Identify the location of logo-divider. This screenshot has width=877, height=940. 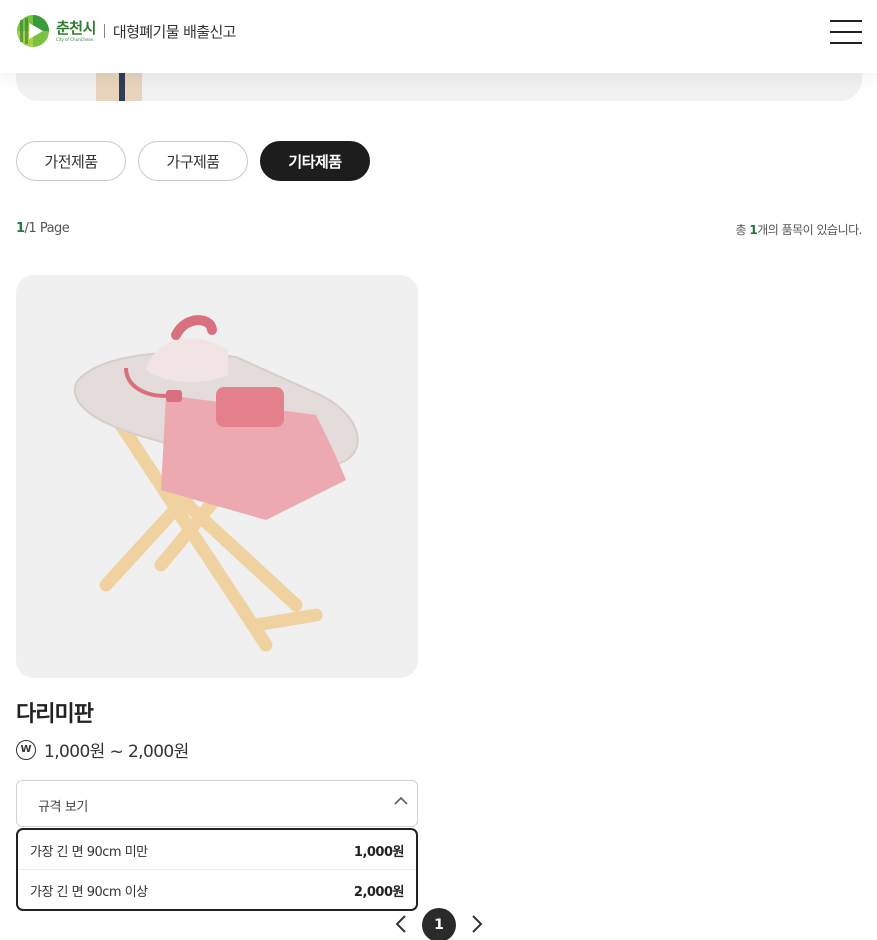
(104, 31).